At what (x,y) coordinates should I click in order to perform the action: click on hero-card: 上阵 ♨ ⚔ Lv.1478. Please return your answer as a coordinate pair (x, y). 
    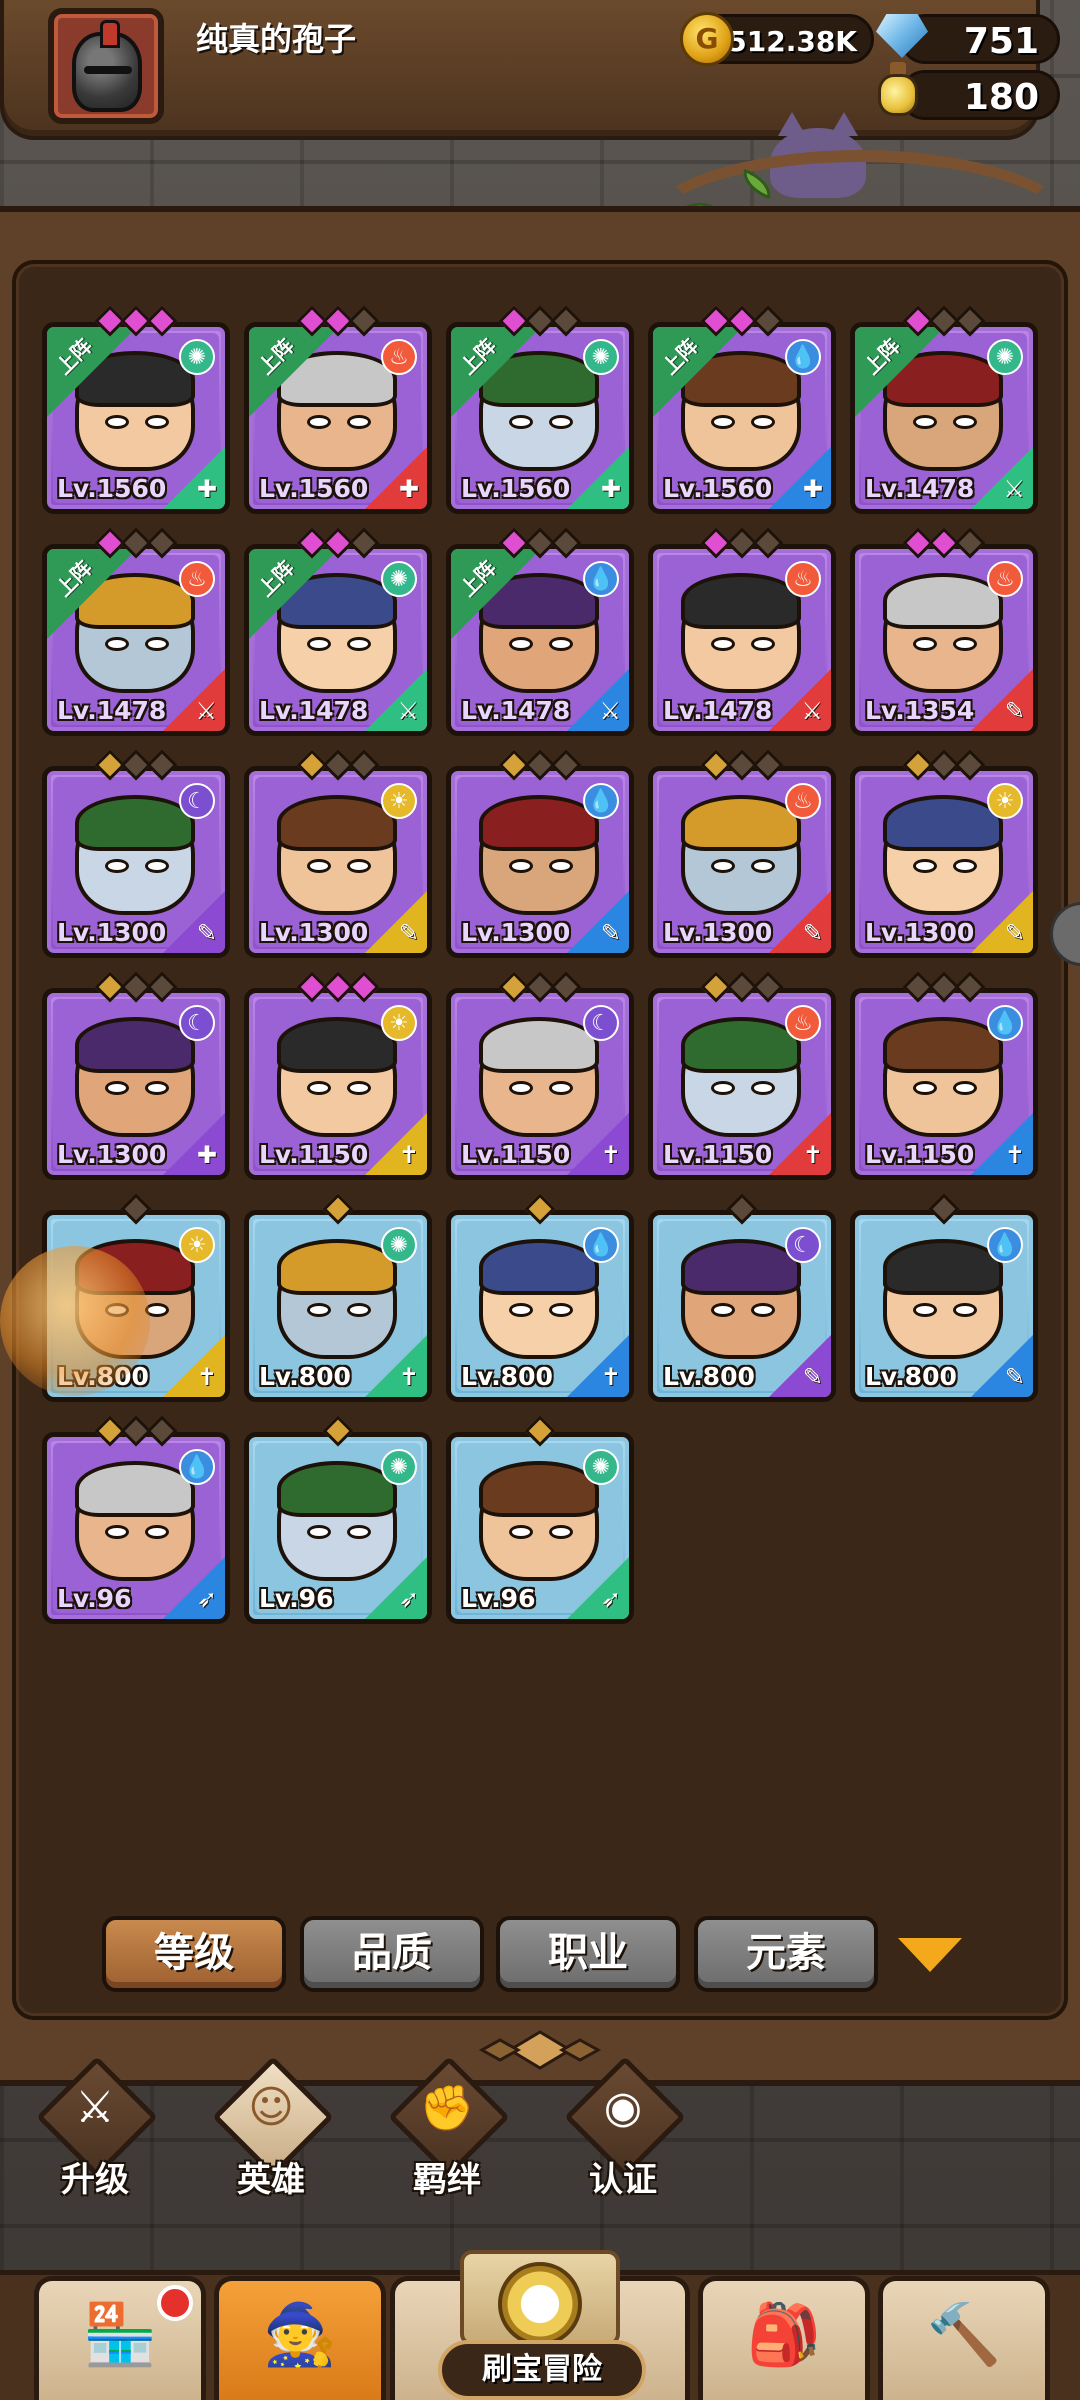
    Looking at the image, I should click on (136, 640).